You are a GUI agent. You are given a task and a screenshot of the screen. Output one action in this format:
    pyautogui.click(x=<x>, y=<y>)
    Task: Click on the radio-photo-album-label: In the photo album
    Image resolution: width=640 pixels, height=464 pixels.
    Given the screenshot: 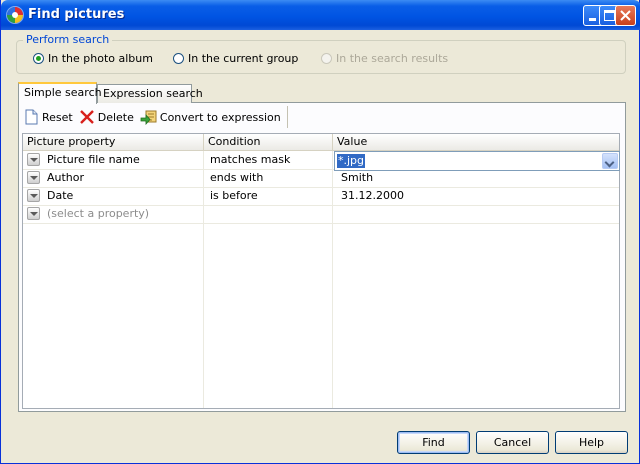 What is the action you would take?
    pyautogui.click(x=100, y=58)
    